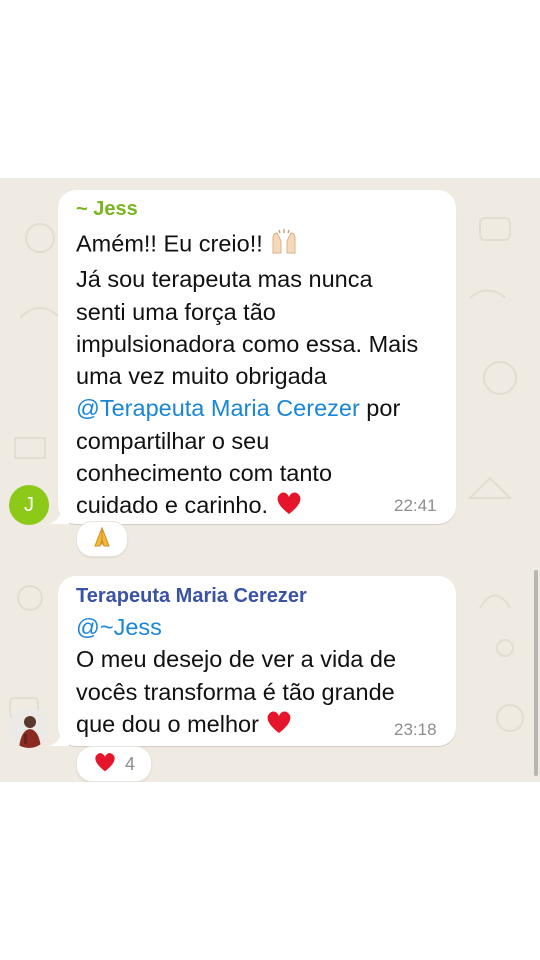  I want to click on avatar-jess: J, so click(29, 505).